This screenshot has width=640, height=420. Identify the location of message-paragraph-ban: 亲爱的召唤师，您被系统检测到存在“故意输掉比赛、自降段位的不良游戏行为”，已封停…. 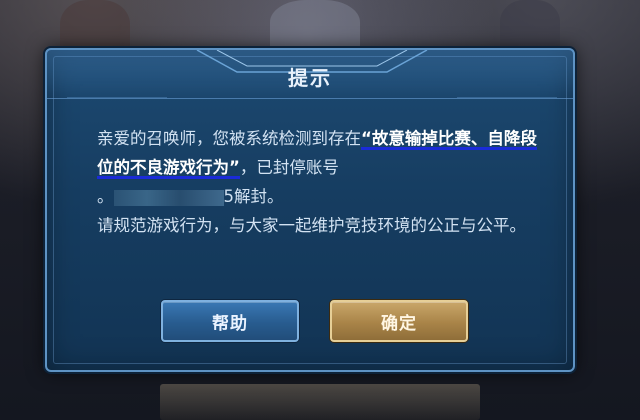
(317, 167).